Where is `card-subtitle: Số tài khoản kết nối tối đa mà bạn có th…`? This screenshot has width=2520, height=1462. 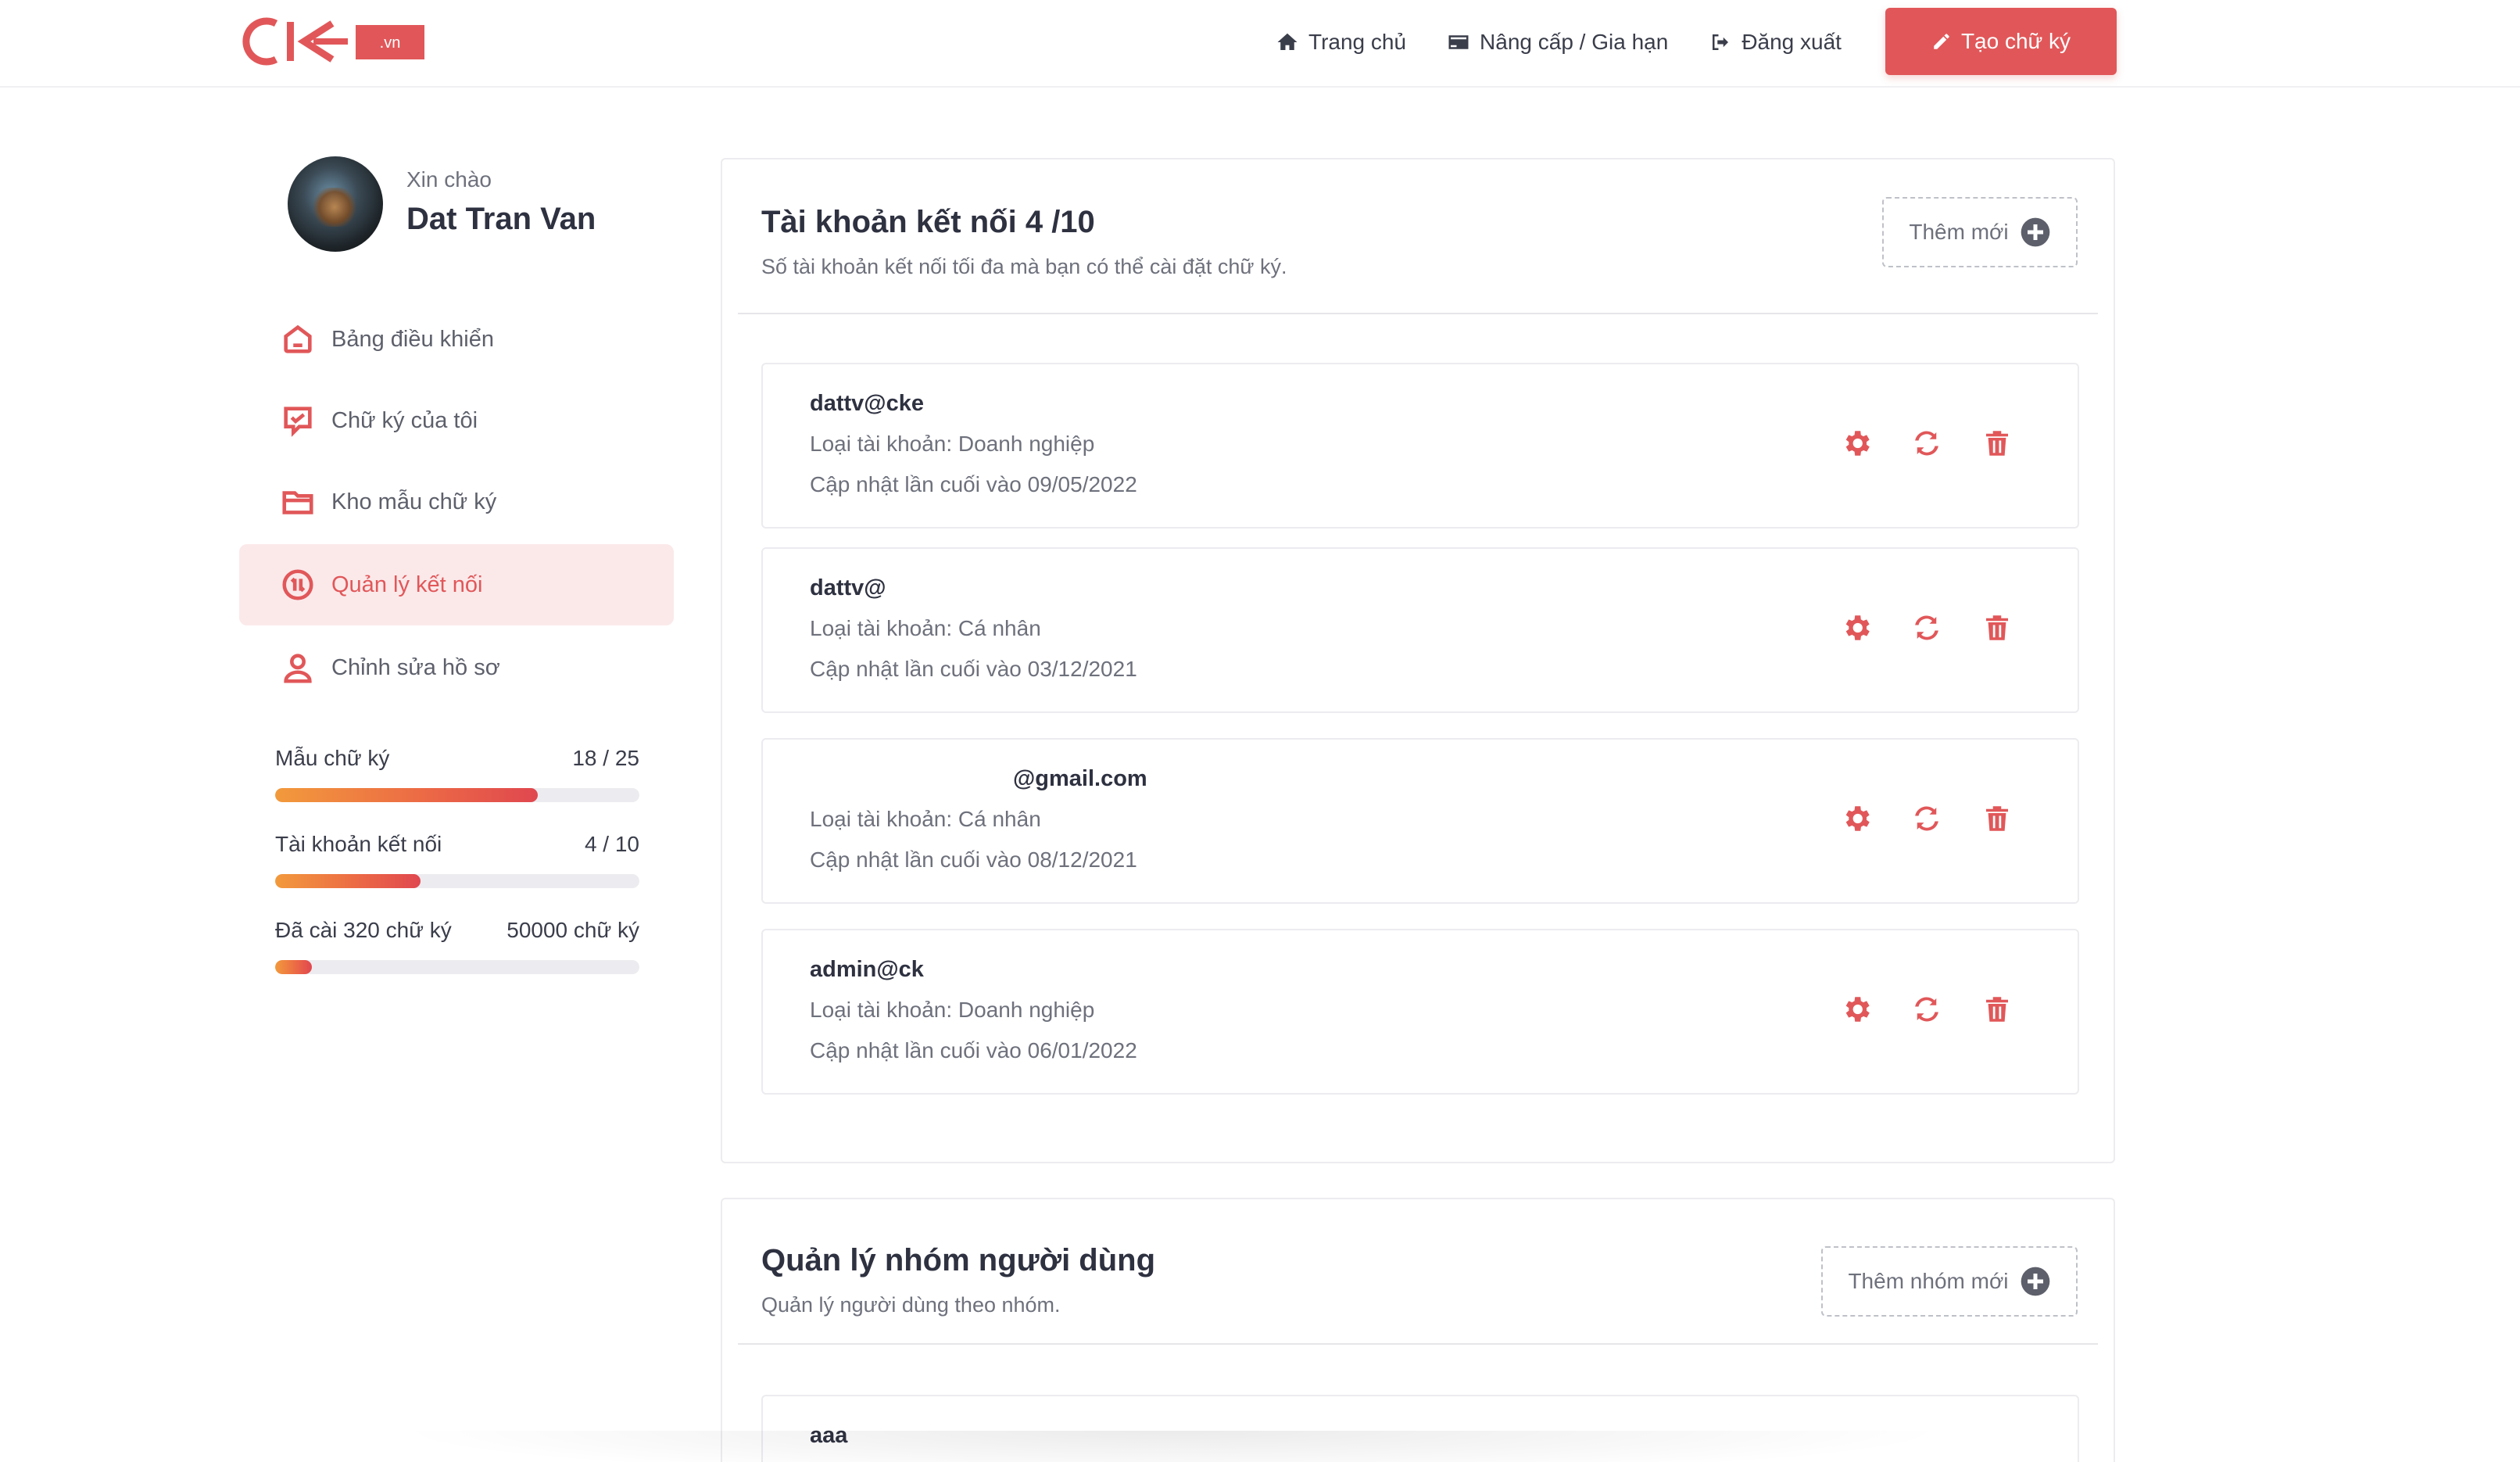 card-subtitle: Số tài khoản kết nối tối đa mà bạn có th… is located at coordinates (1024, 267).